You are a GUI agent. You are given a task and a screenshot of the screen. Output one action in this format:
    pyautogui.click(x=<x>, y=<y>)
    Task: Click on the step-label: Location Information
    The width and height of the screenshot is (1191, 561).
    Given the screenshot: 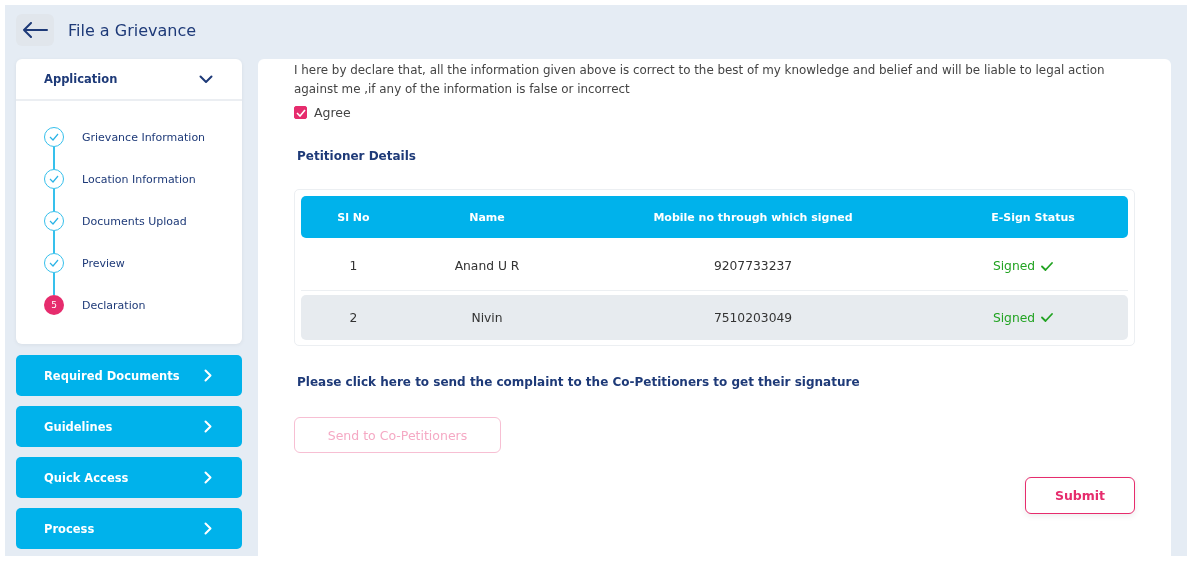 What is the action you would take?
    pyautogui.click(x=139, y=180)
    